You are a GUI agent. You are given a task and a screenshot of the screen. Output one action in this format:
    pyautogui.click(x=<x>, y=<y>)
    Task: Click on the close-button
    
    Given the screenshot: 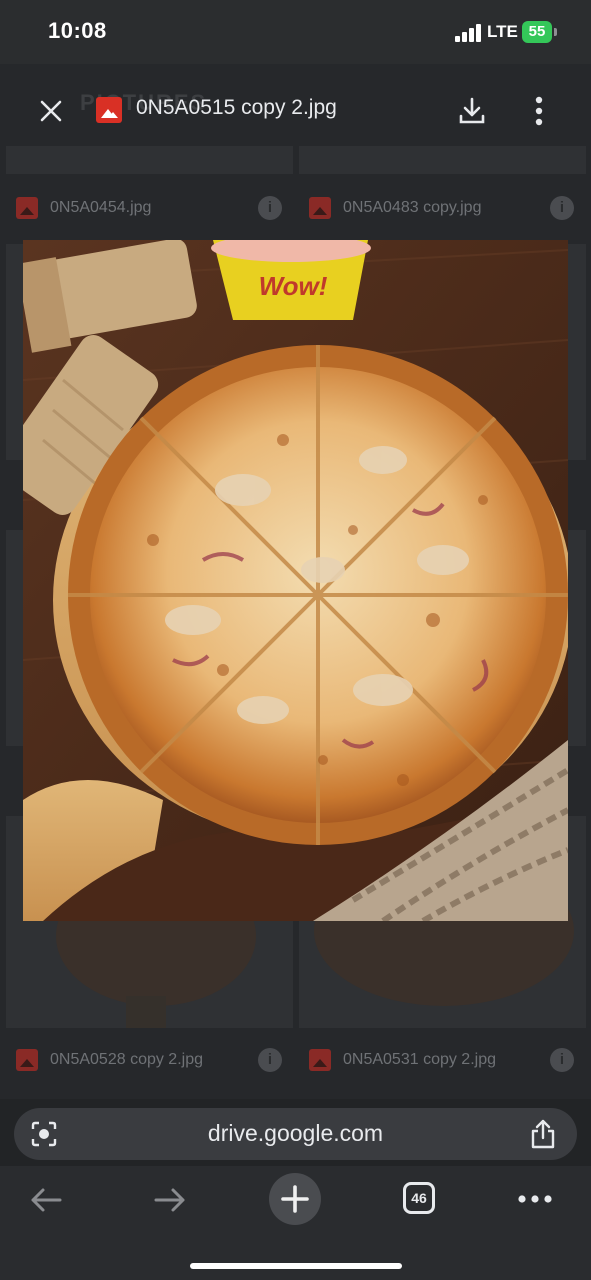 What is the action you would take?
    pyautogui.click(x=51, y=111)
    